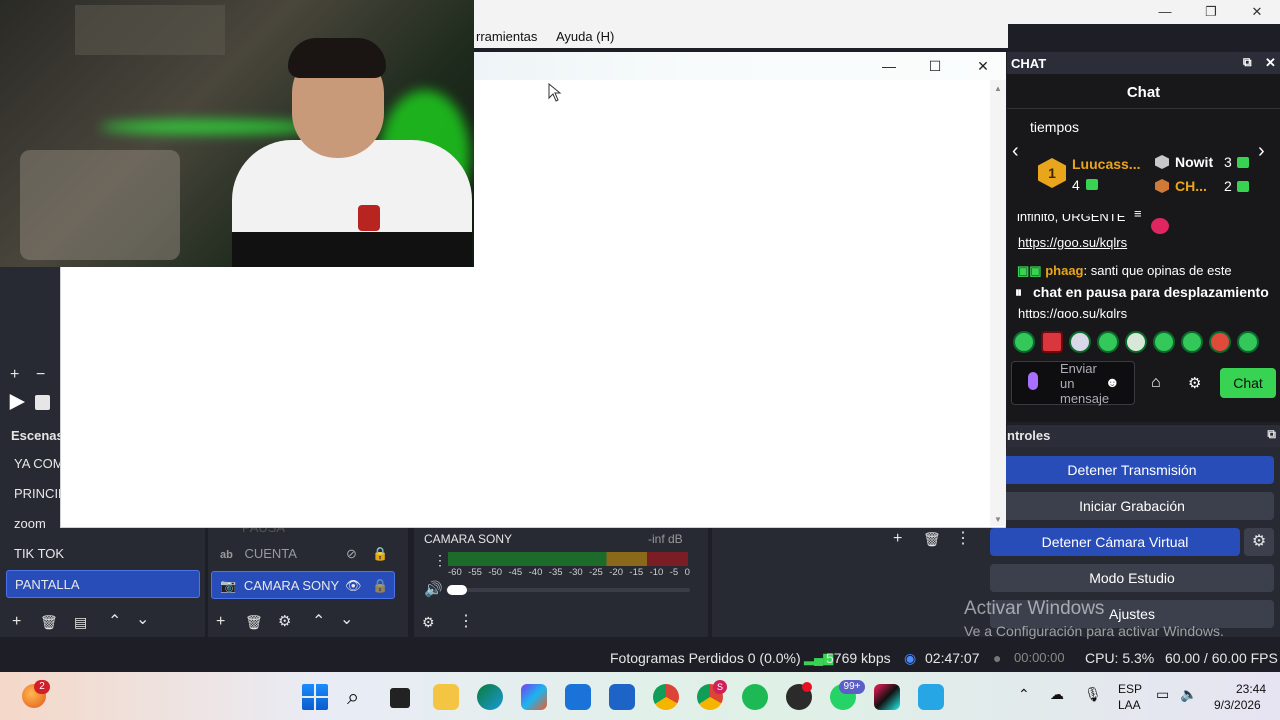 The image size is (1280, 720). Describe the element at coordinates (1251, 689) in the screenshot. I see `clock-time: 23:44` at that location.